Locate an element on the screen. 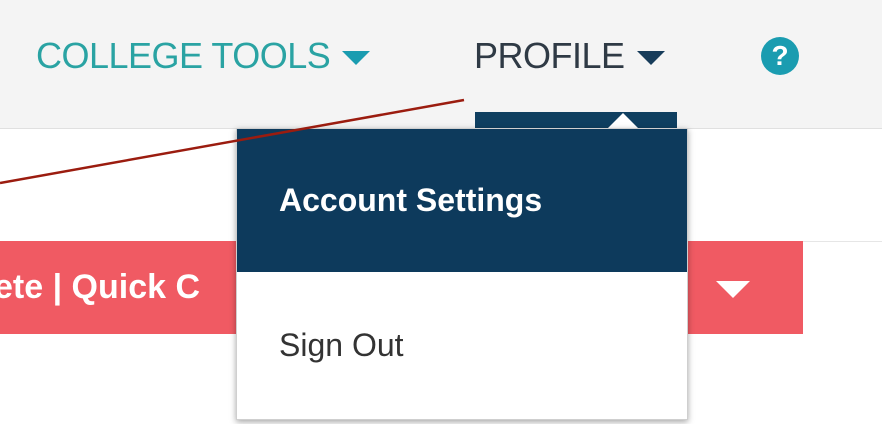  college-tools-menu: COLLEGE TOOLS is located at coordinates (203, 56).